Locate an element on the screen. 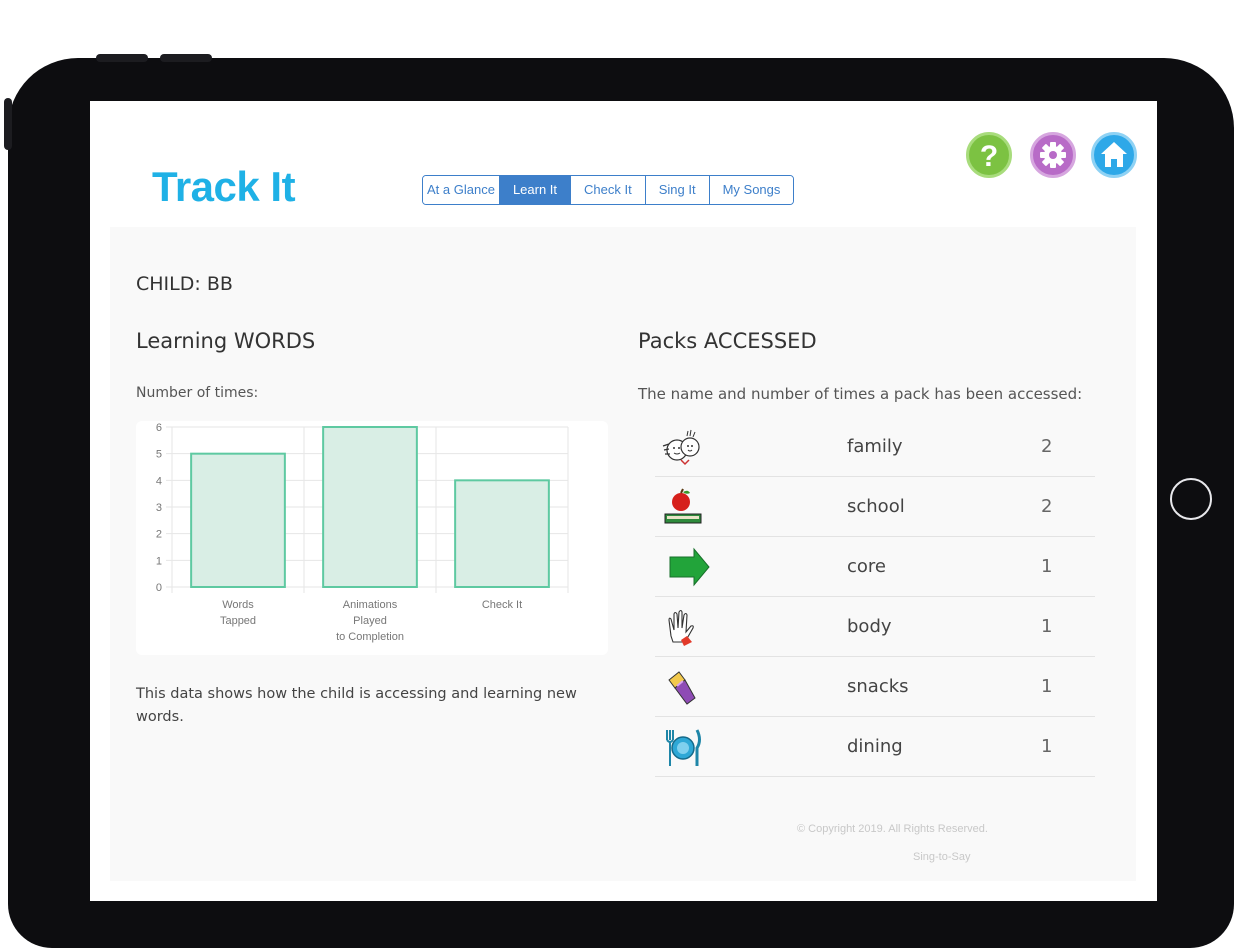  pack-row-family: family 2 is located at coordinates (875, 447).